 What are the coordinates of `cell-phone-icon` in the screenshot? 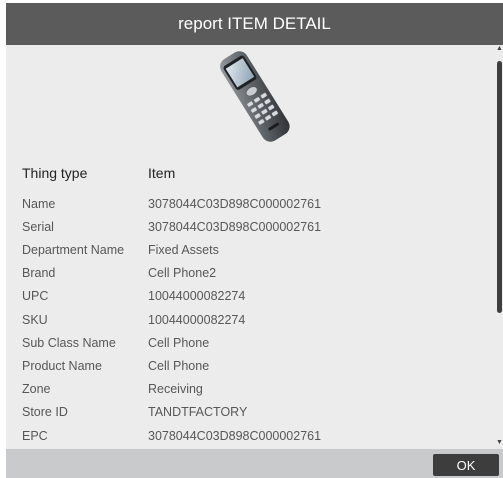 It's located at (255, 96).